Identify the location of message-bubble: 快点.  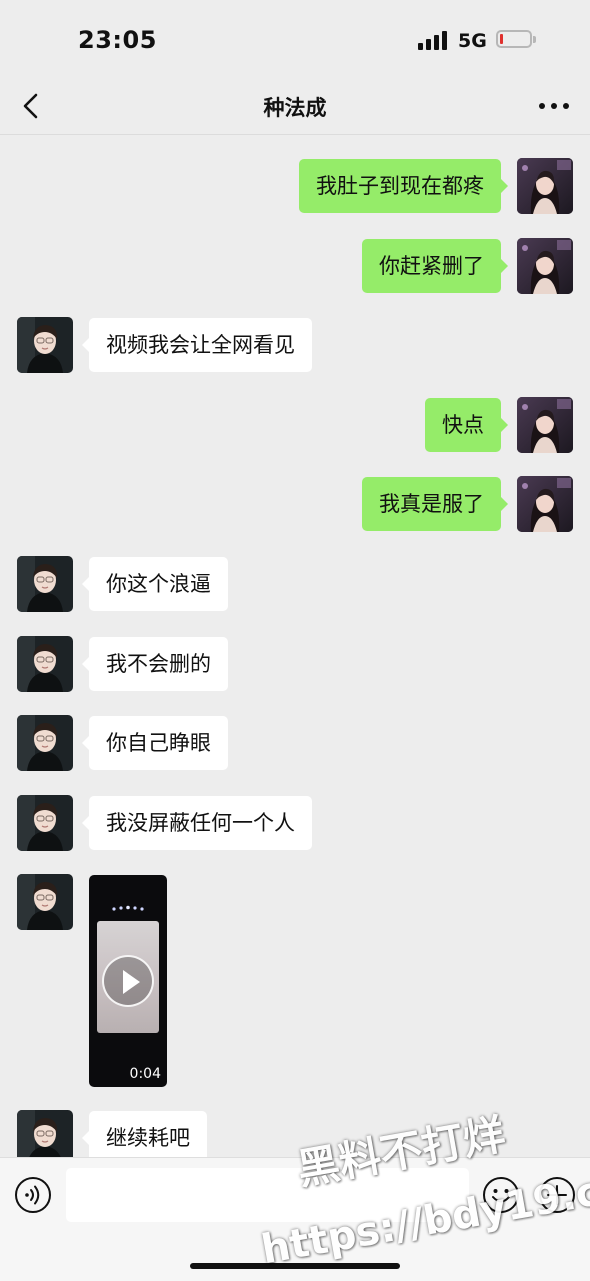
(466, 425).